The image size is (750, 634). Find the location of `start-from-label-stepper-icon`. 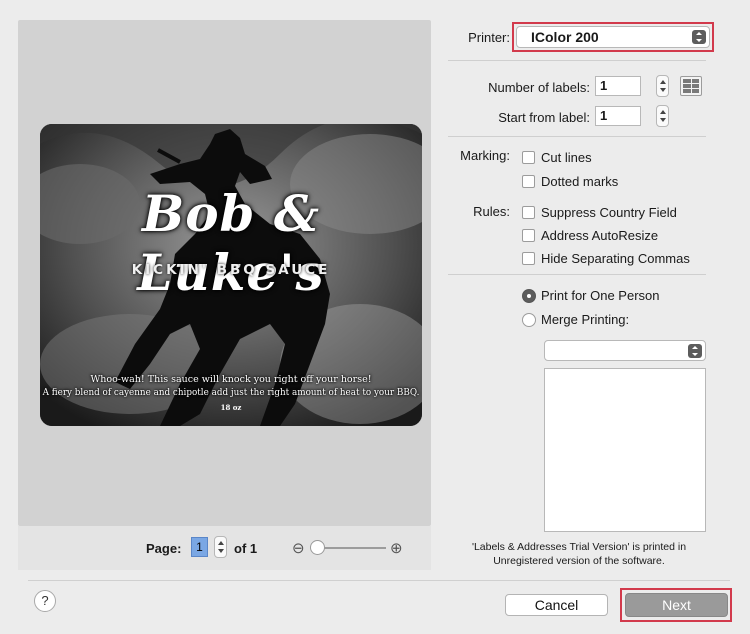

start-from-label-stepper-icon is located at coordinates (662, 116).